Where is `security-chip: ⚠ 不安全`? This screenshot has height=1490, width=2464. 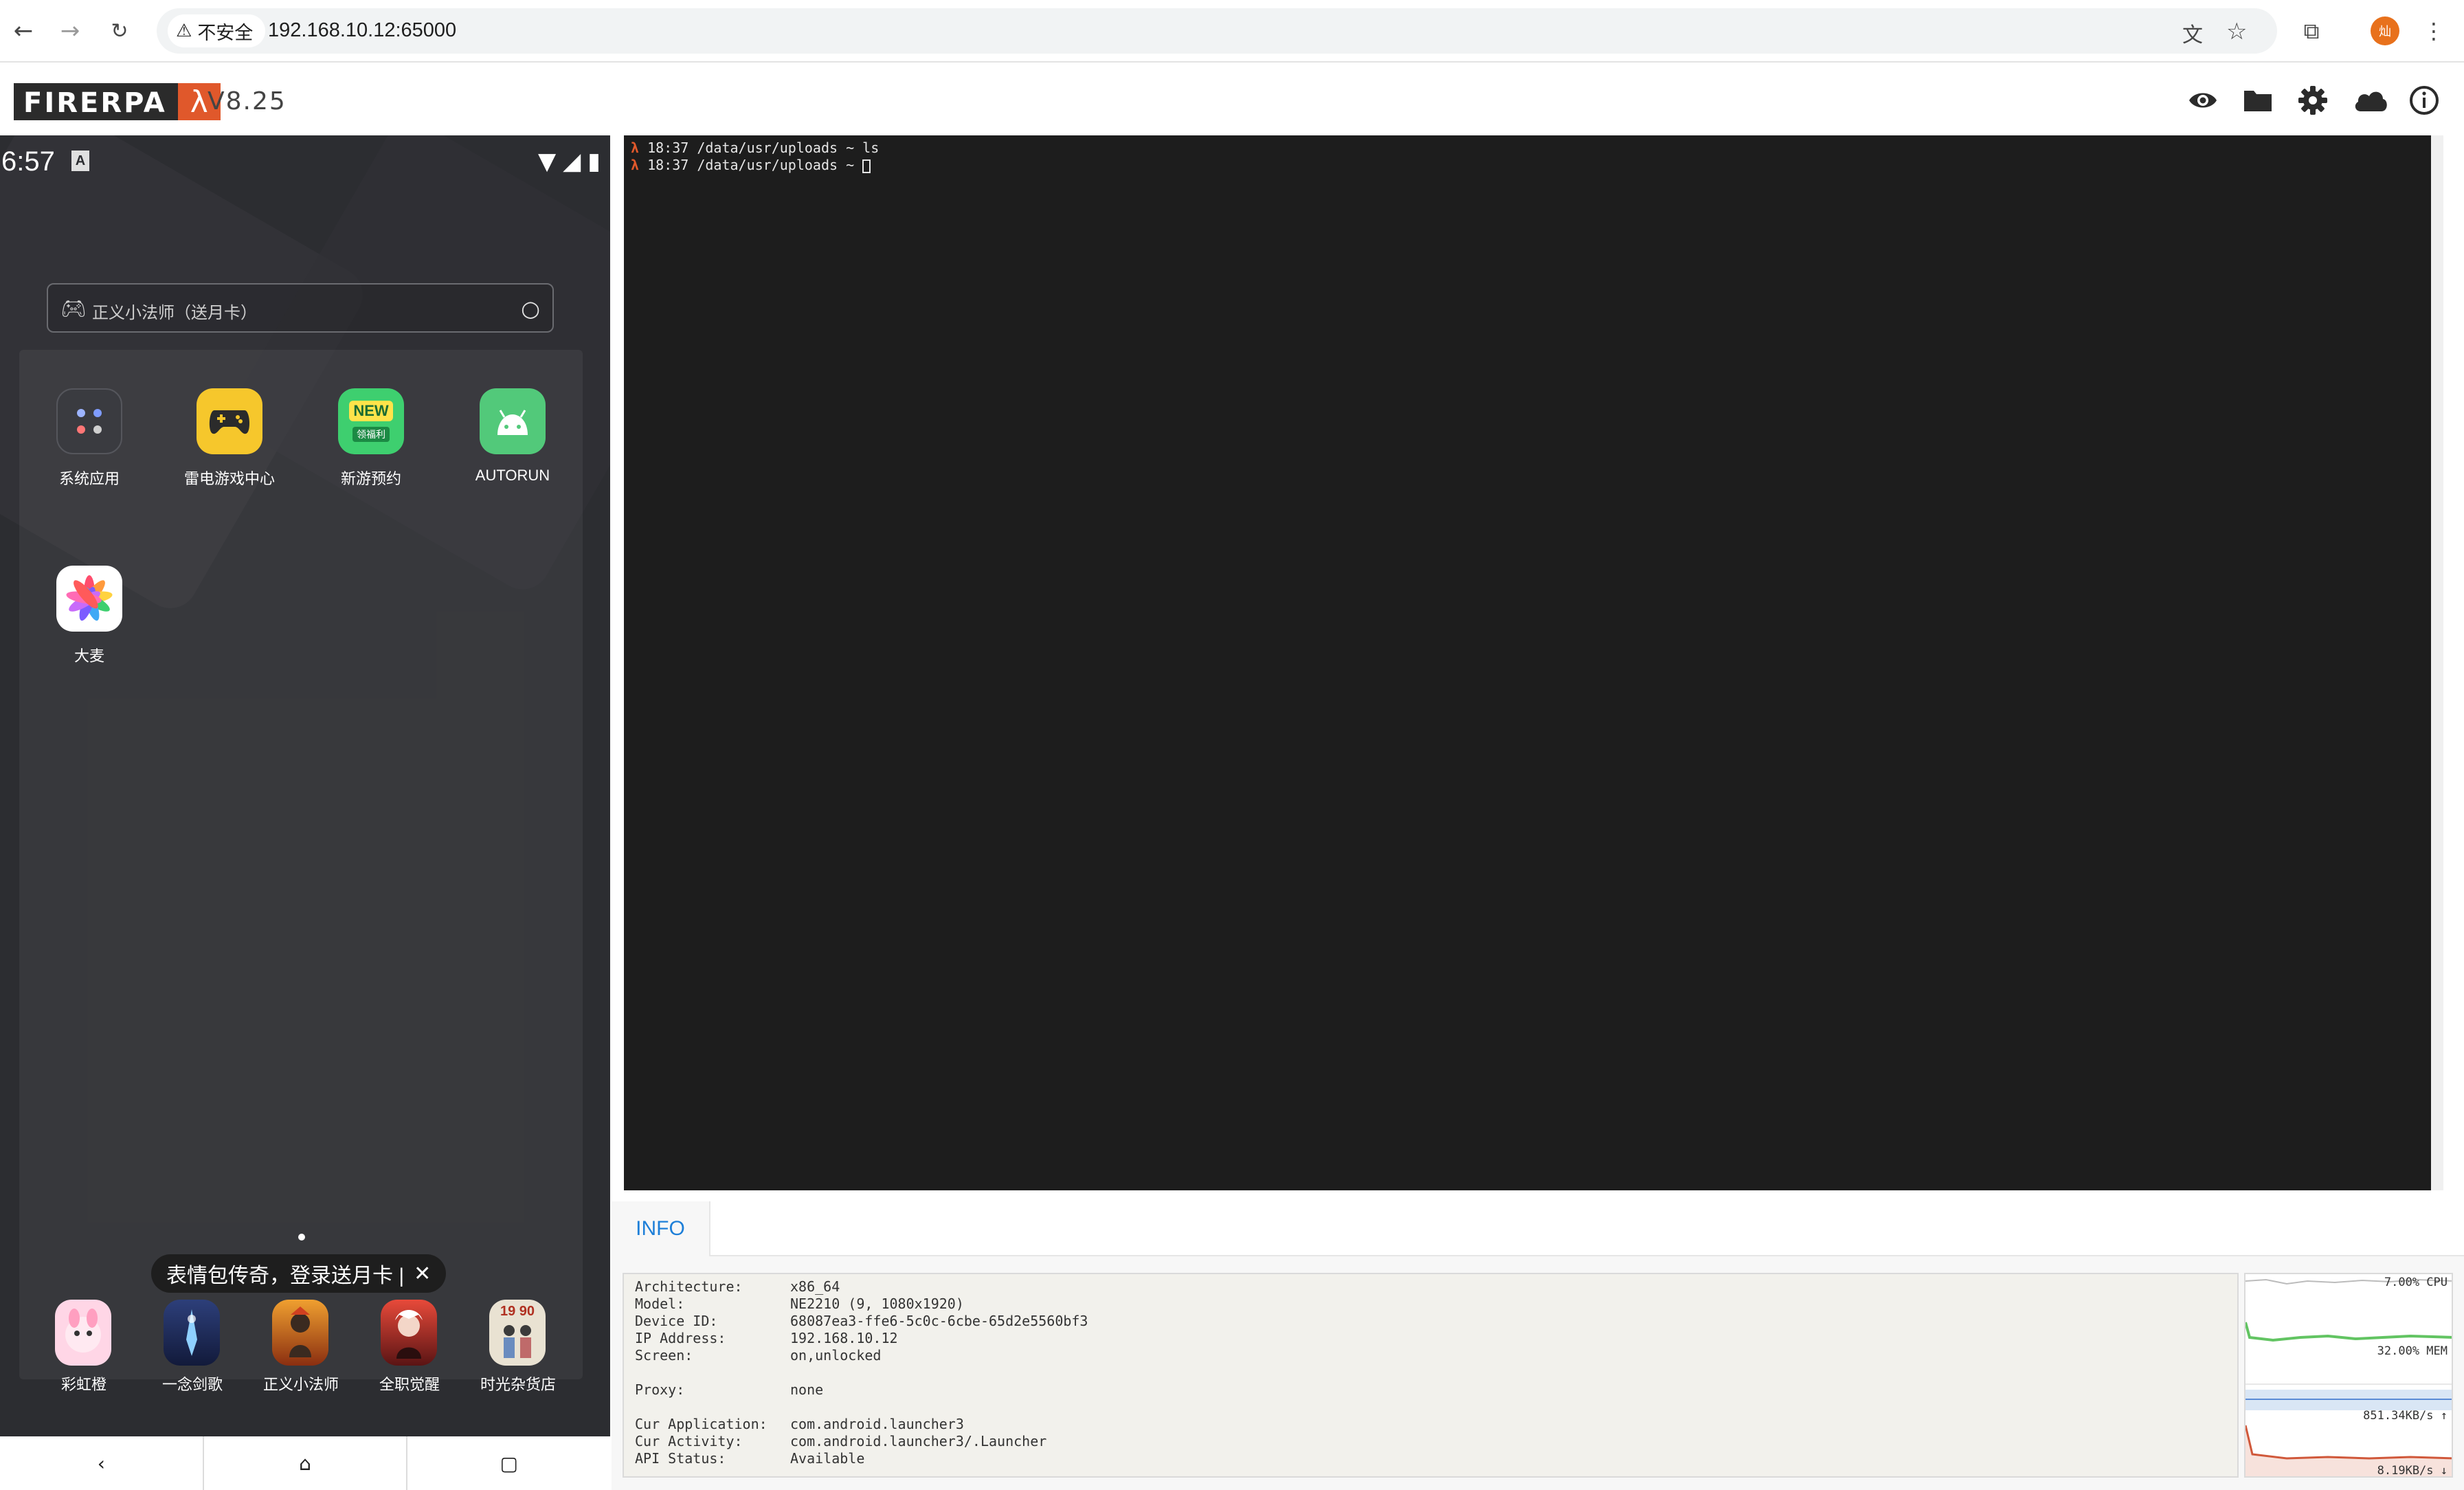 security-chip: ⚠ 不安全 is located at coordinates (217, 30).